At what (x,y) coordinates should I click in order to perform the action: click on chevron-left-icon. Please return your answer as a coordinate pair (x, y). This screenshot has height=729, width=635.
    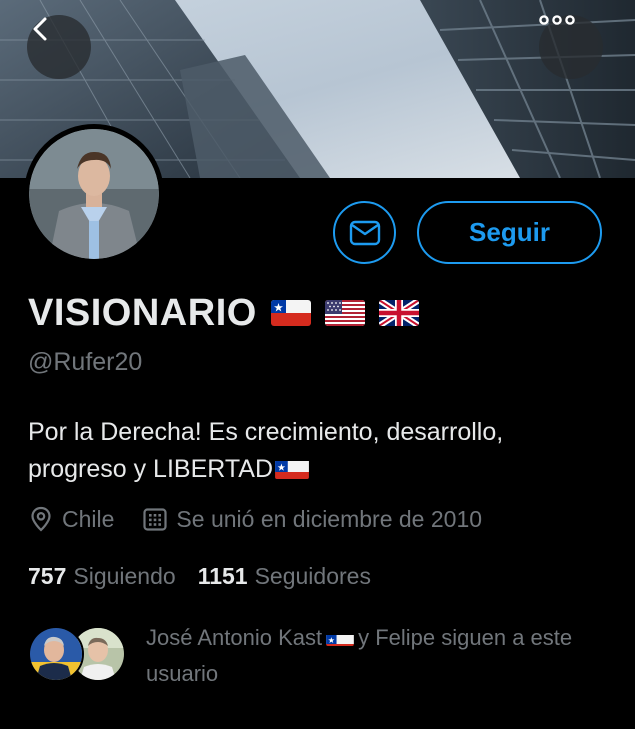
    Looking at the image, I should click on (40, 29).